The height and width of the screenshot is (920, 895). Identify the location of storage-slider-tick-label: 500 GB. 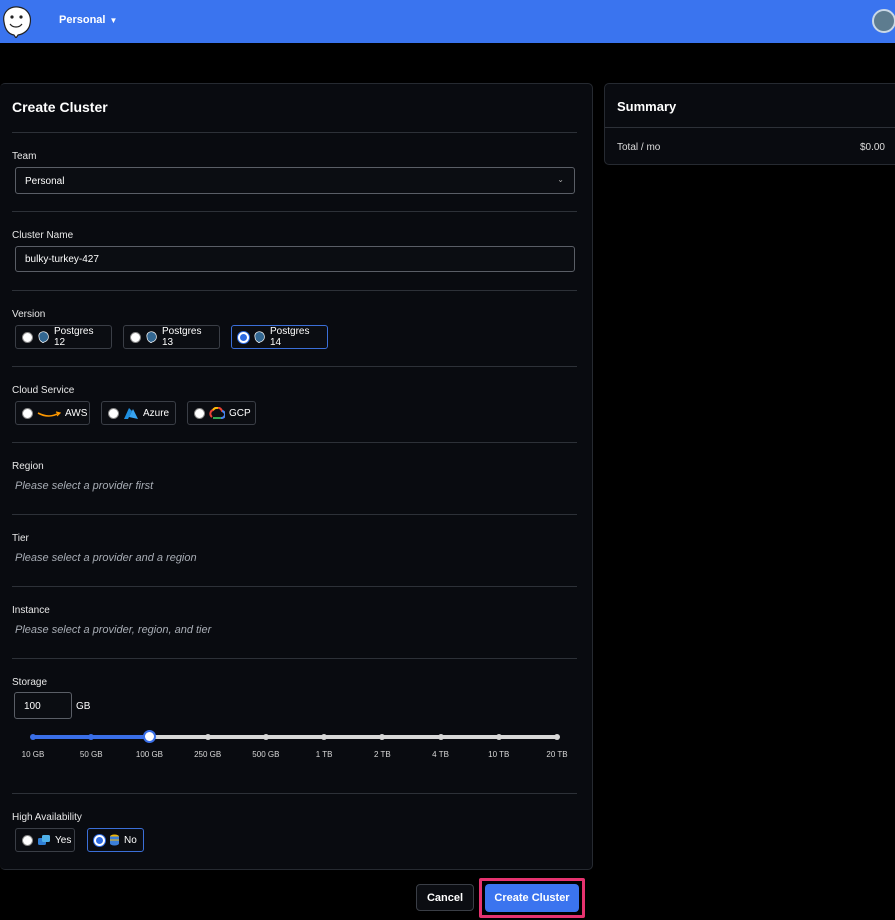
(266, 754).